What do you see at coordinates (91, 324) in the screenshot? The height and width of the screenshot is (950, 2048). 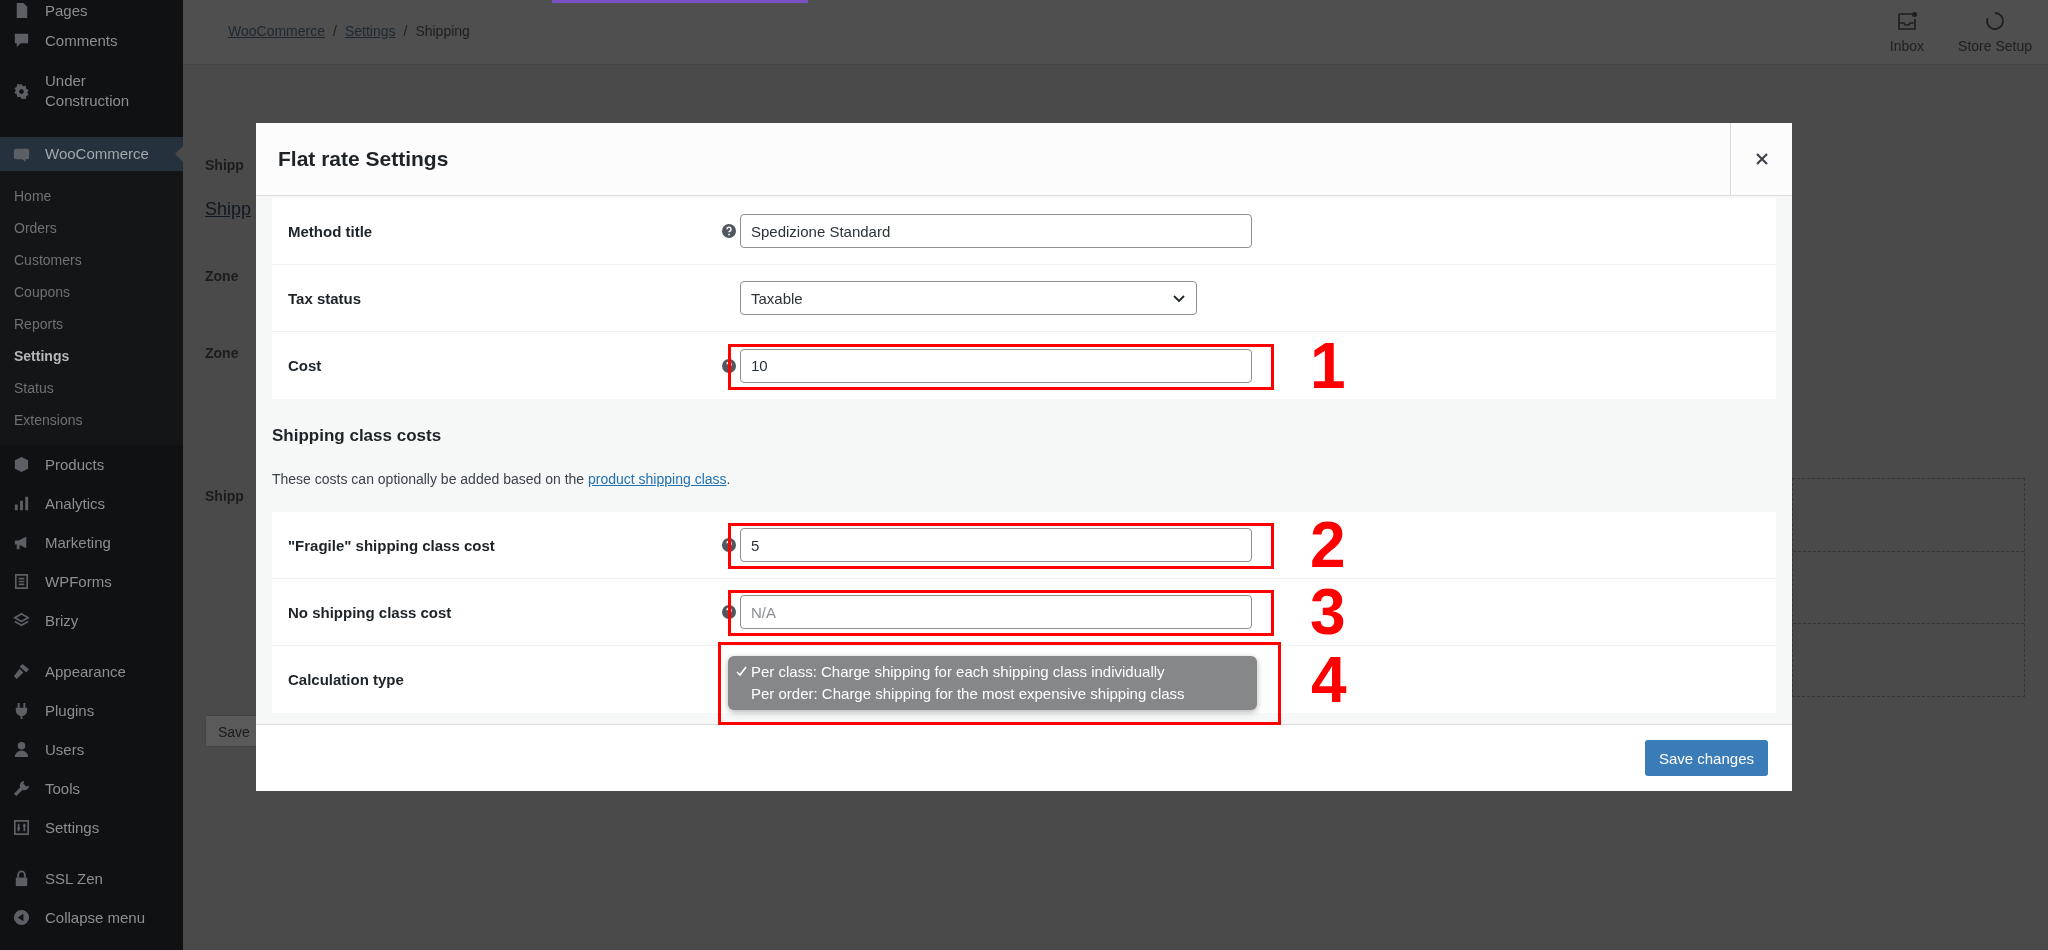 I see `submenu-item: Reports` at bounding box center [91, 324].